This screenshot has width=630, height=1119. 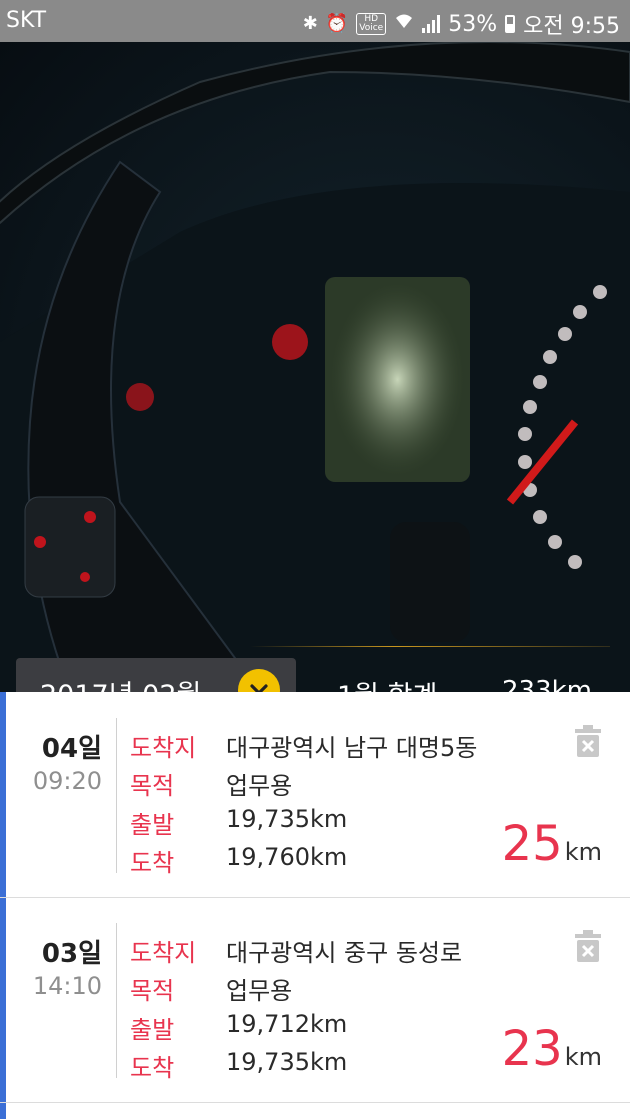 I want to click on clock: 오전 9:55, so click(x=571, y=26).